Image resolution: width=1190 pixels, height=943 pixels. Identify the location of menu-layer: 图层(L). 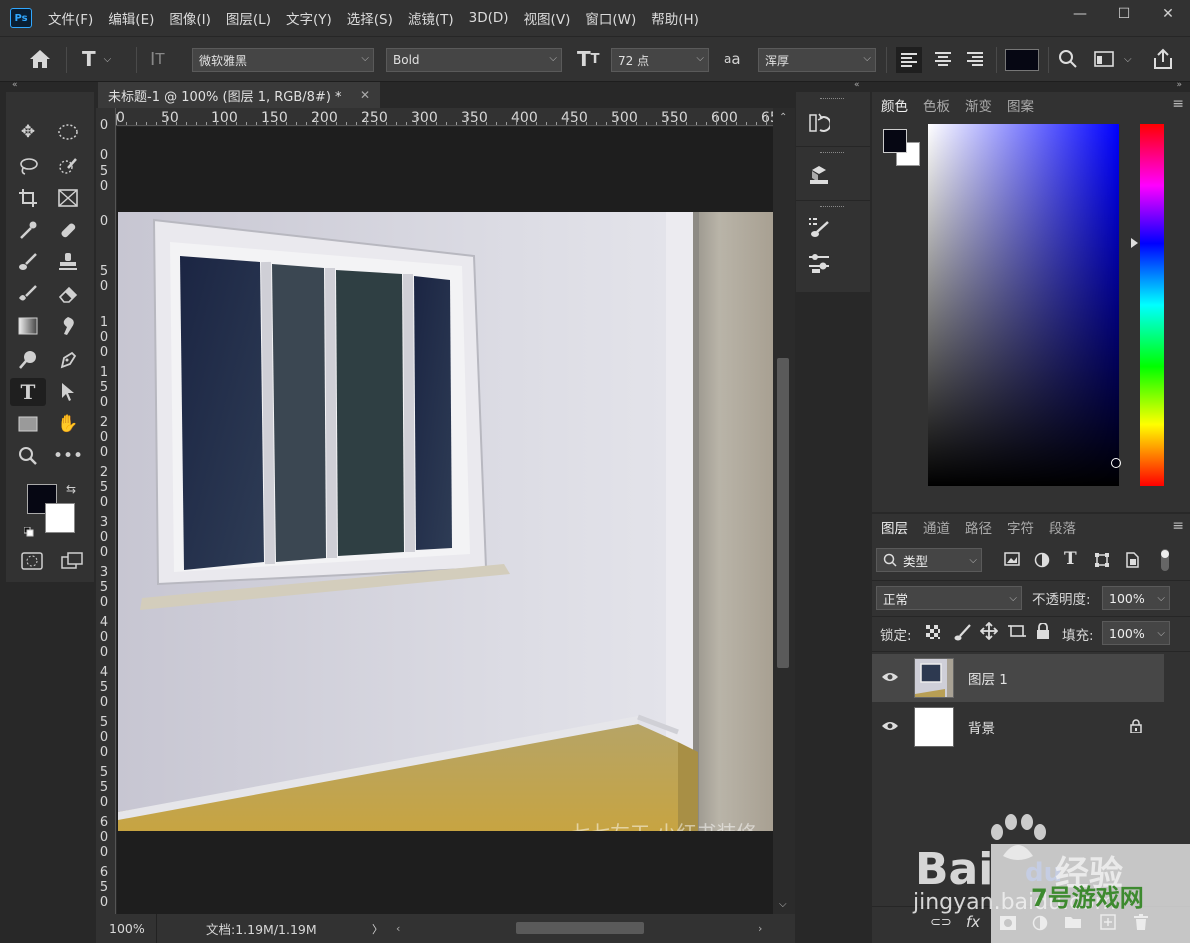
(248, 18).